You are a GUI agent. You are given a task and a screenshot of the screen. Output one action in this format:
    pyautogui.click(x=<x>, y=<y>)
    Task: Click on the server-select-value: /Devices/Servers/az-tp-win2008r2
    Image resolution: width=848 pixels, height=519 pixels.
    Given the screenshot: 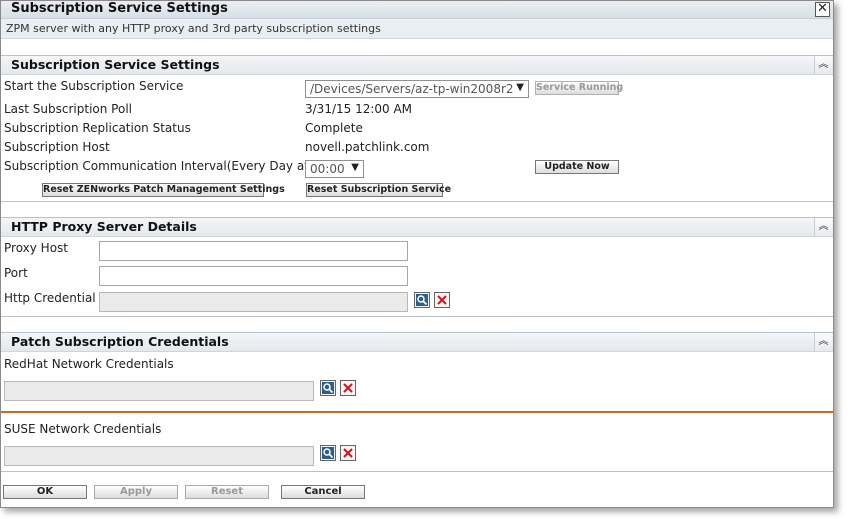 What is the action you would take?
    pyautogui.click(x=412, y=89)
    